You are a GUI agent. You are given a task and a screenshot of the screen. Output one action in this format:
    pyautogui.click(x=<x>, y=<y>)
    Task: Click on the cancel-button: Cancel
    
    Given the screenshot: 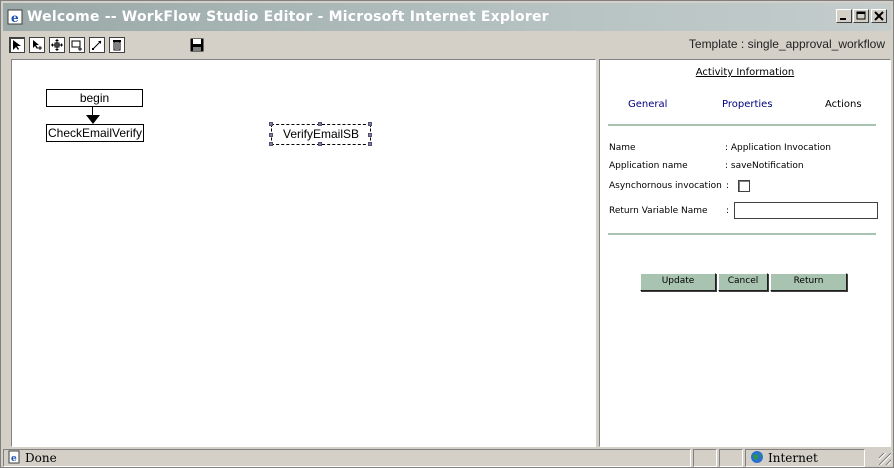 What is the action you would take?
    pyautogui.click(x=743, y=282)
    